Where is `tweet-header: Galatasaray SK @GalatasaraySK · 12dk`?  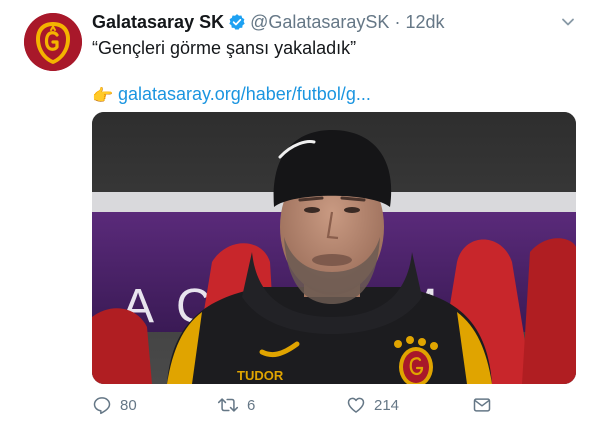 tweet-header: Galatasaray SK @GalatasaraySK · 12dk is located at coordinates (268, 22).